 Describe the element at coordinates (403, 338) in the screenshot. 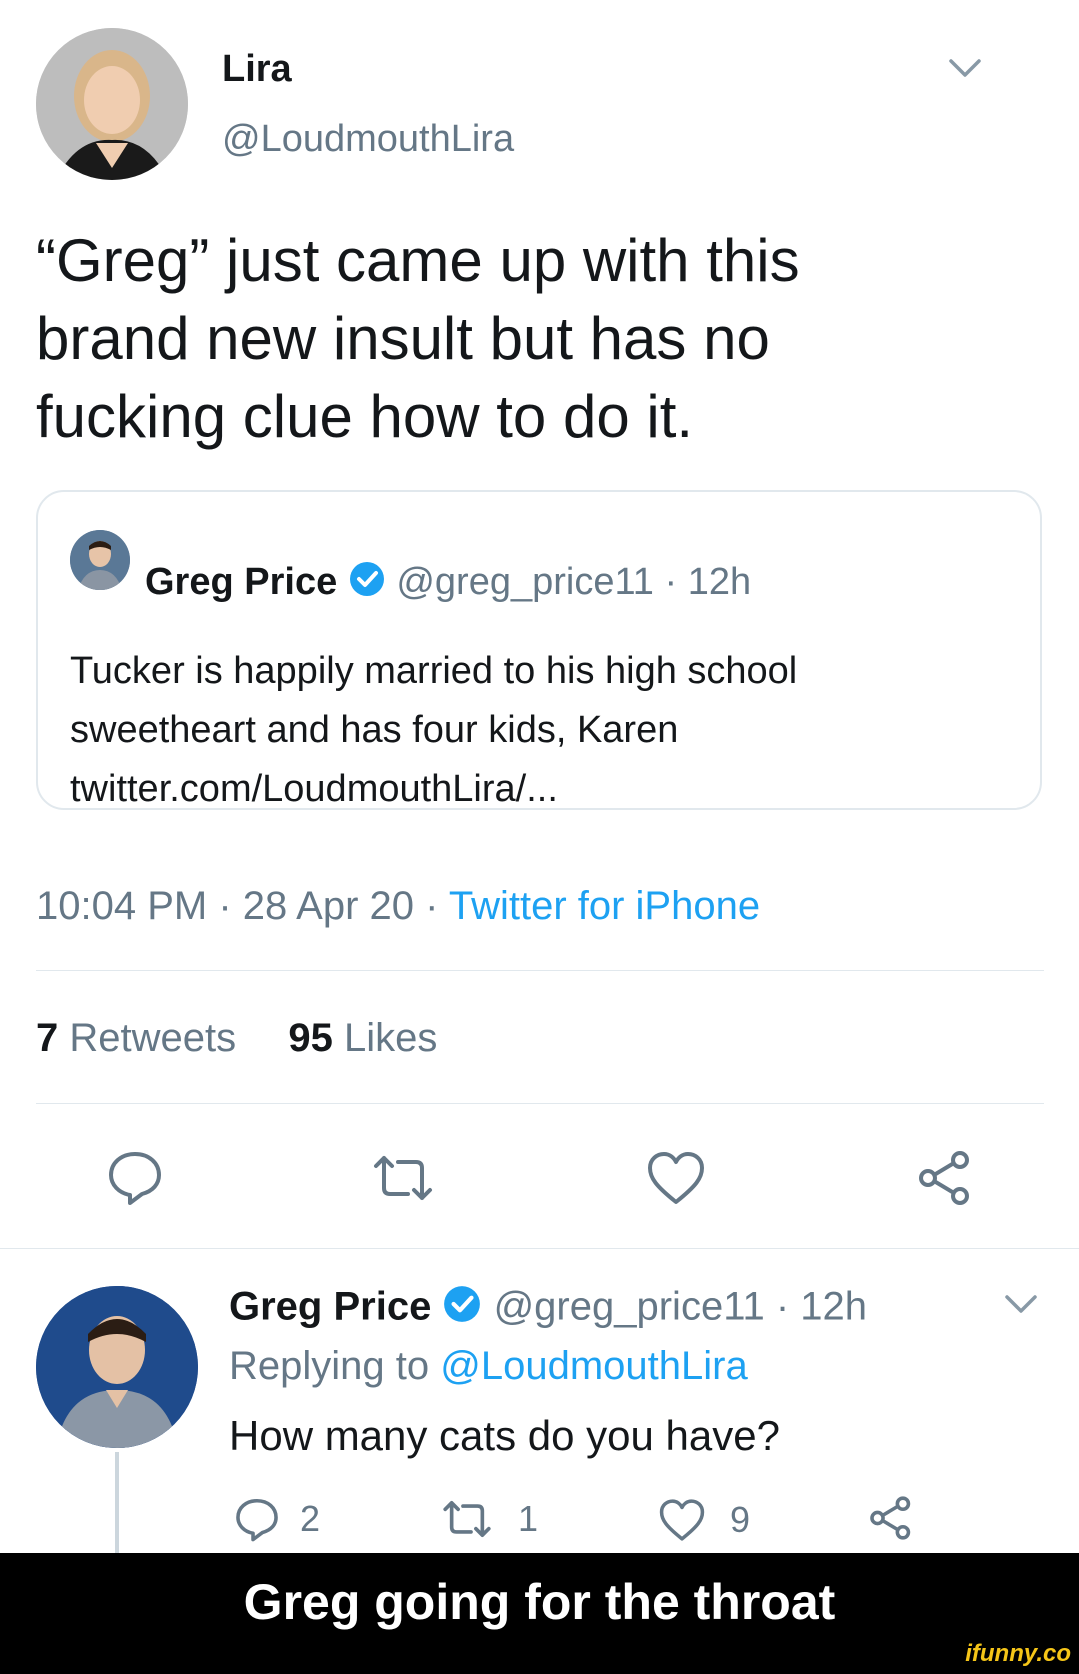

I see `tweet-text-line: brand new insult but has no` at that location.